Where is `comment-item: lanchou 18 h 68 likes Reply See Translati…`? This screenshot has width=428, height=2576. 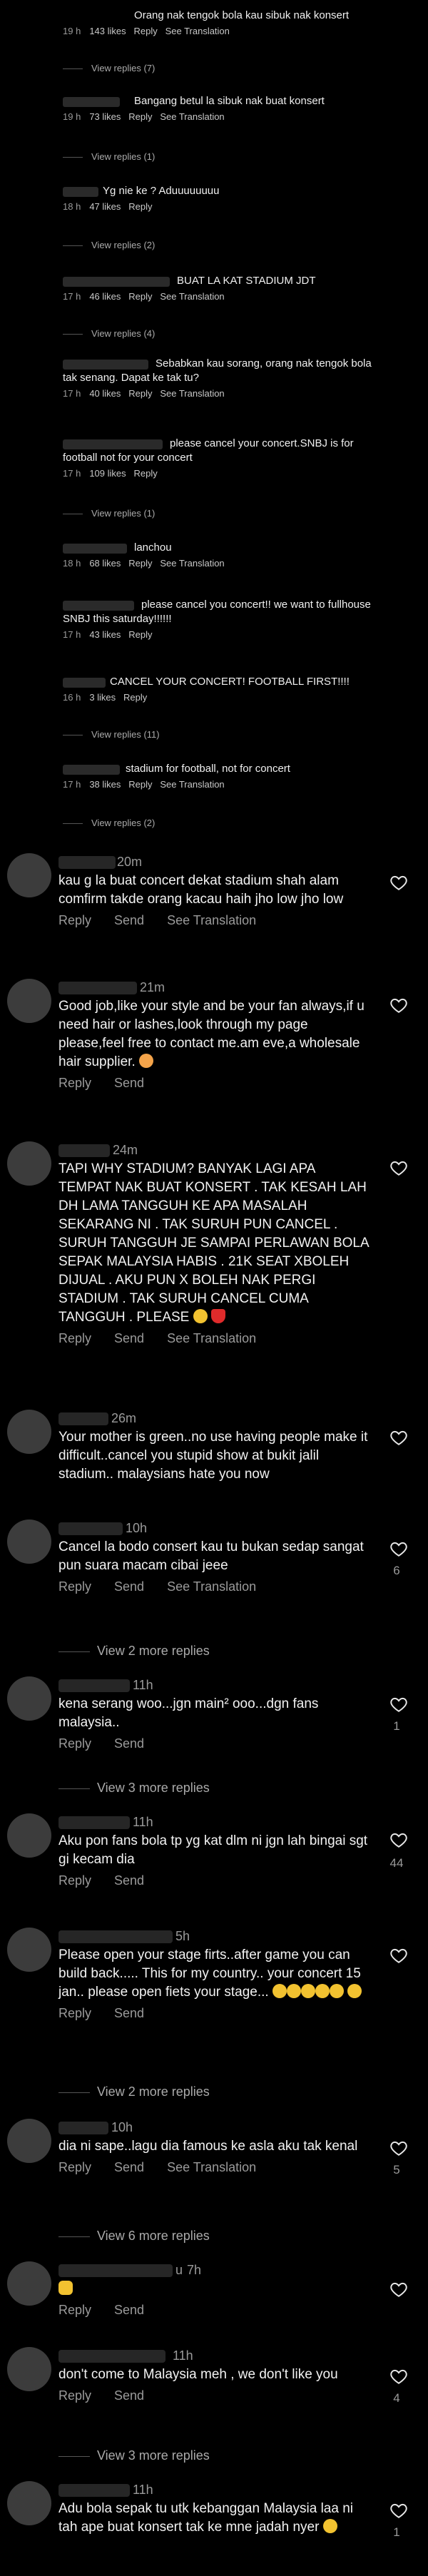 comment-item: lanchou 18 h 68 likes Reply See Translati… is located at coordinates (214, 555).